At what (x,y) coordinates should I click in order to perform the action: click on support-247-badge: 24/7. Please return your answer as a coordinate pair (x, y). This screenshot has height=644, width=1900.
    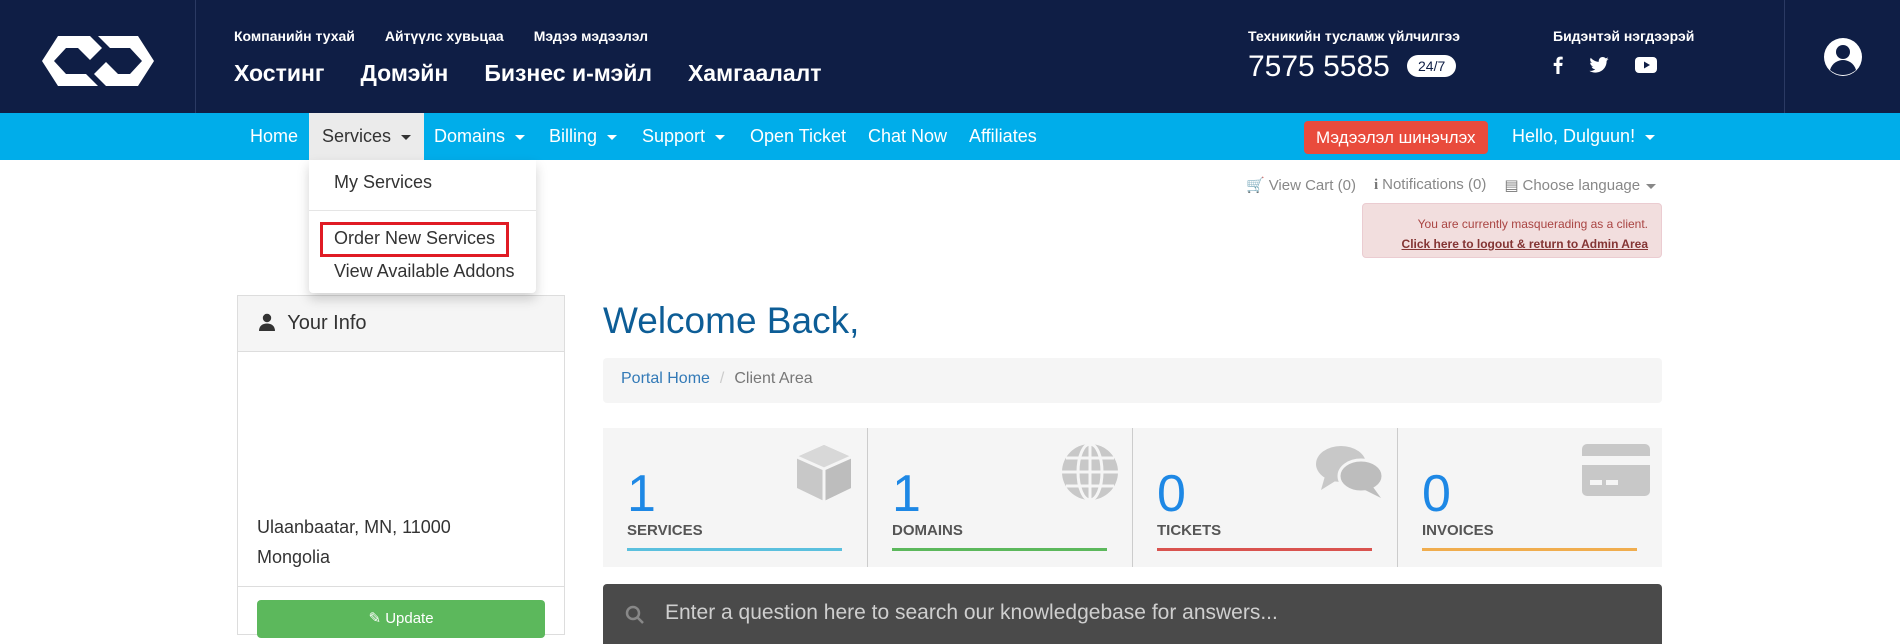
    Looking at the image, I should click on (1432, 66).